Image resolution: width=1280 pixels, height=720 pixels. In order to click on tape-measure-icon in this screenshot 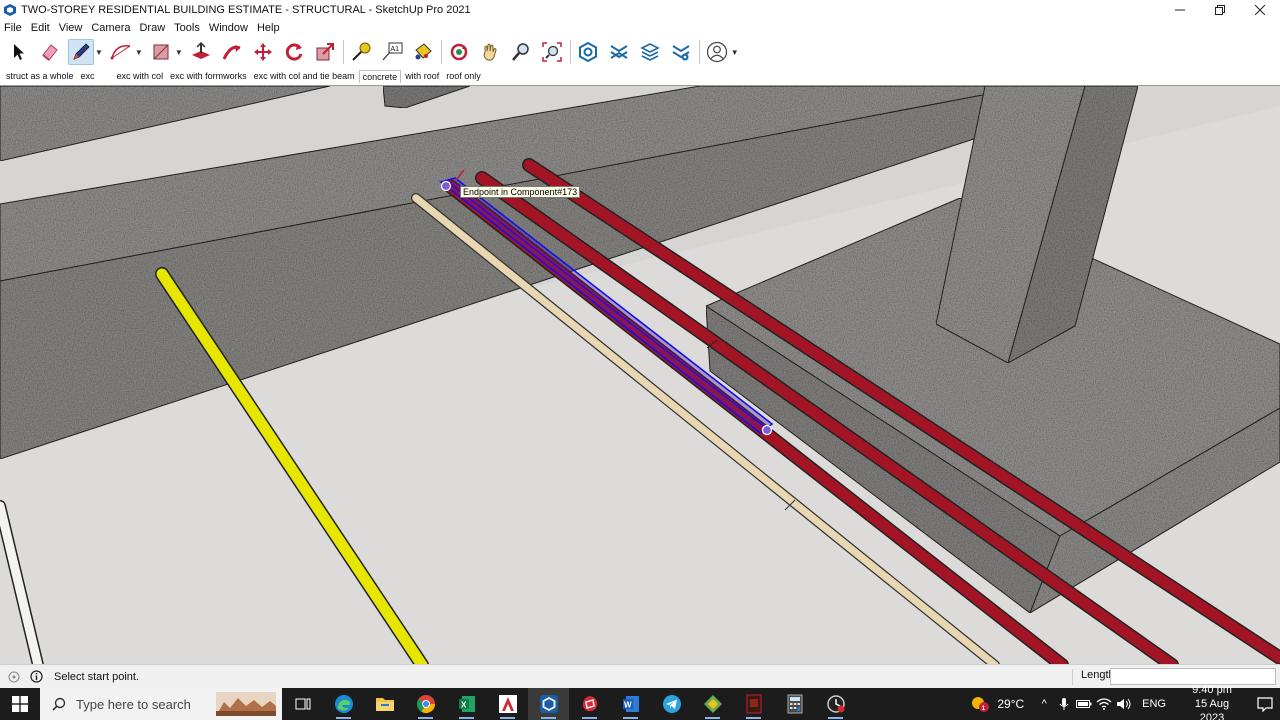, I will do `click(361, 51)`.